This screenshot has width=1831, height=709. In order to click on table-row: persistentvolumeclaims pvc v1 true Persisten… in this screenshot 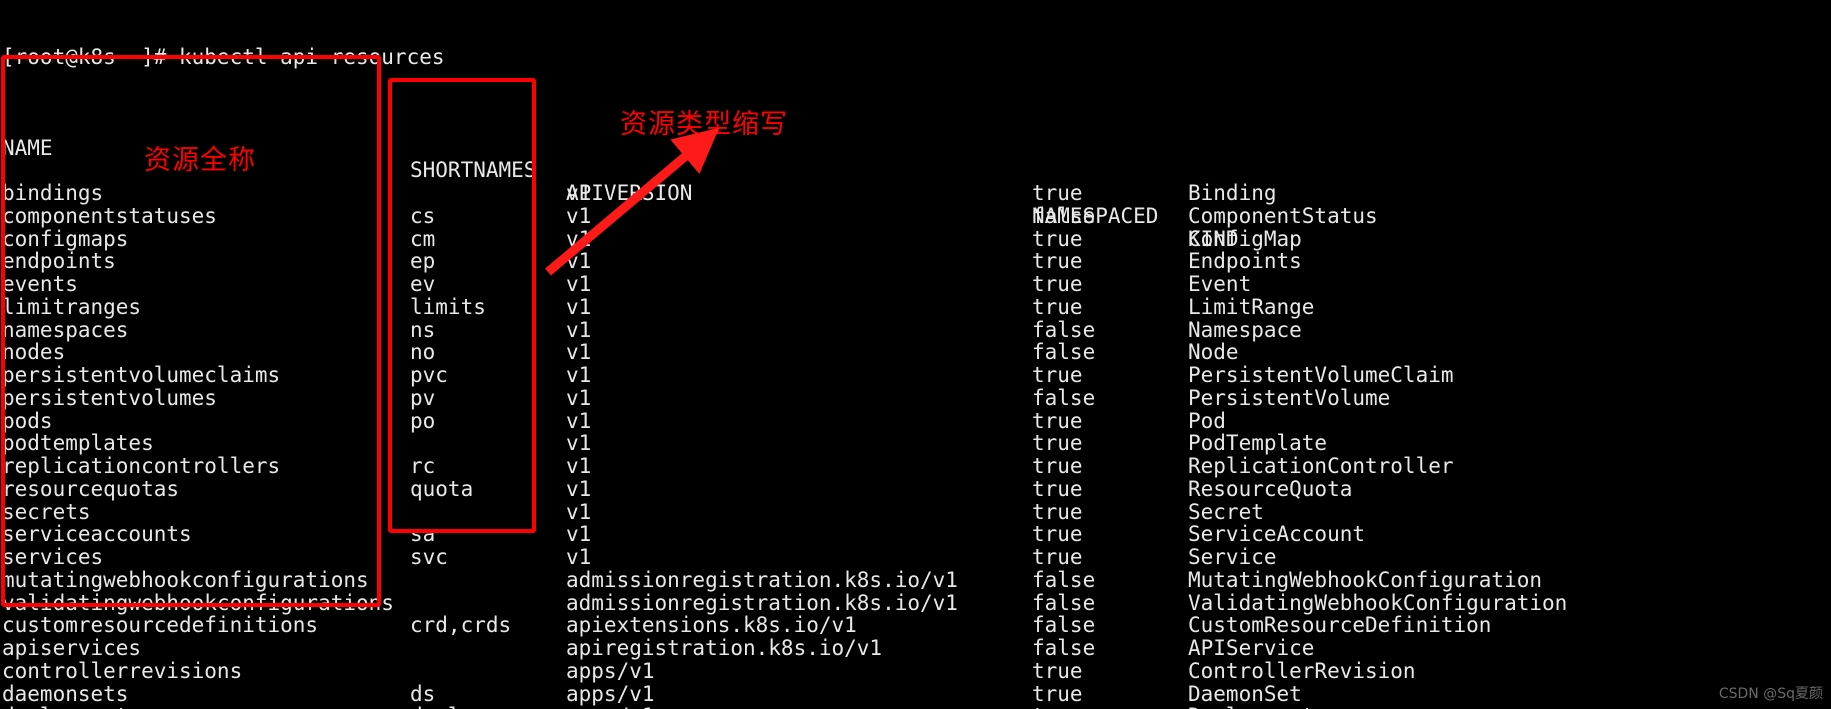, I will do `click(915, 375)`.